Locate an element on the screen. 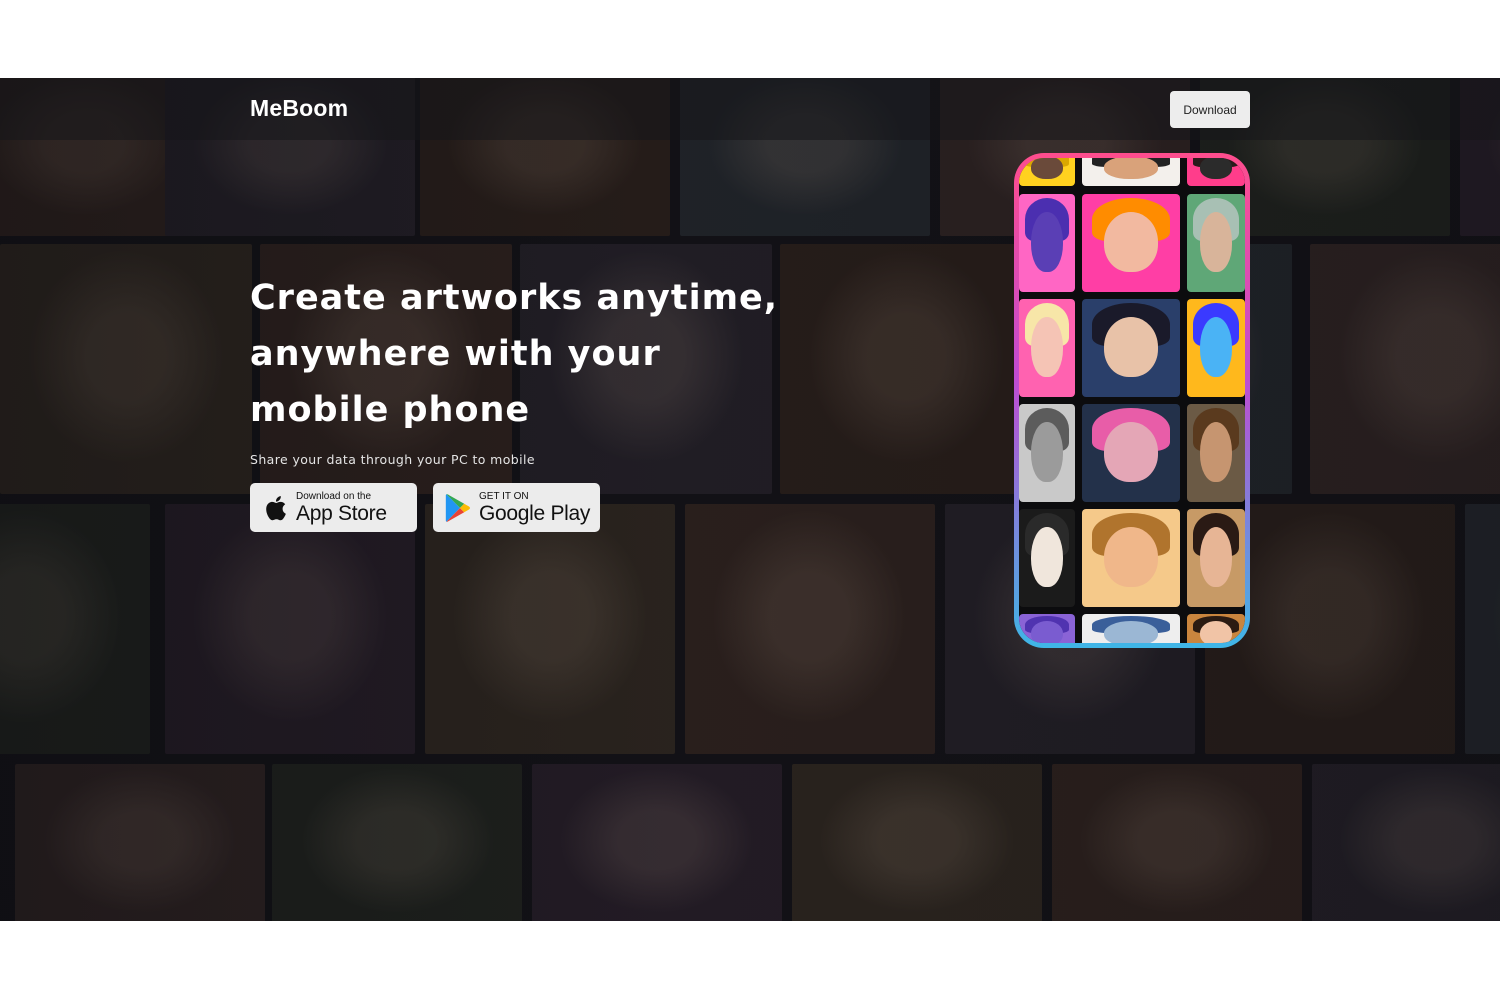 This screenshot has height=1000, width=1500. google-play-small-label: GET IT ON is located at coordinates (504, 496).